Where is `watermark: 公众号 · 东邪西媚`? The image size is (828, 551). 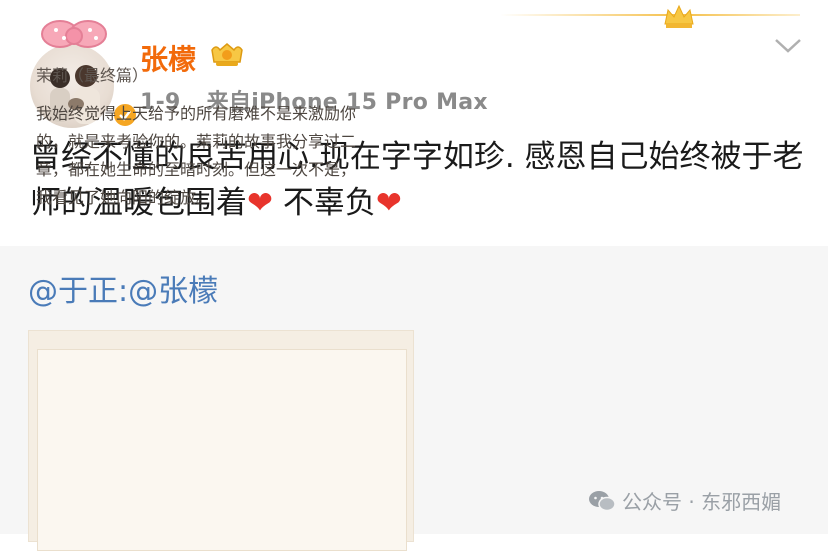 watermark: 公众号 · 东邪西媚 is located at coordinates (684, 500).